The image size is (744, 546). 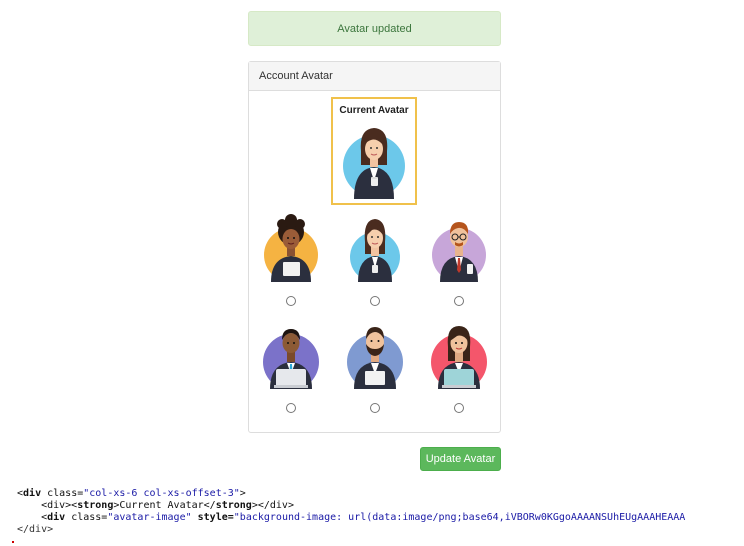 What do you see at coordinates (375, 250) in the screenshot?
I see `avatar-woman-brown-hair-image` at bounding box center [375, 250].